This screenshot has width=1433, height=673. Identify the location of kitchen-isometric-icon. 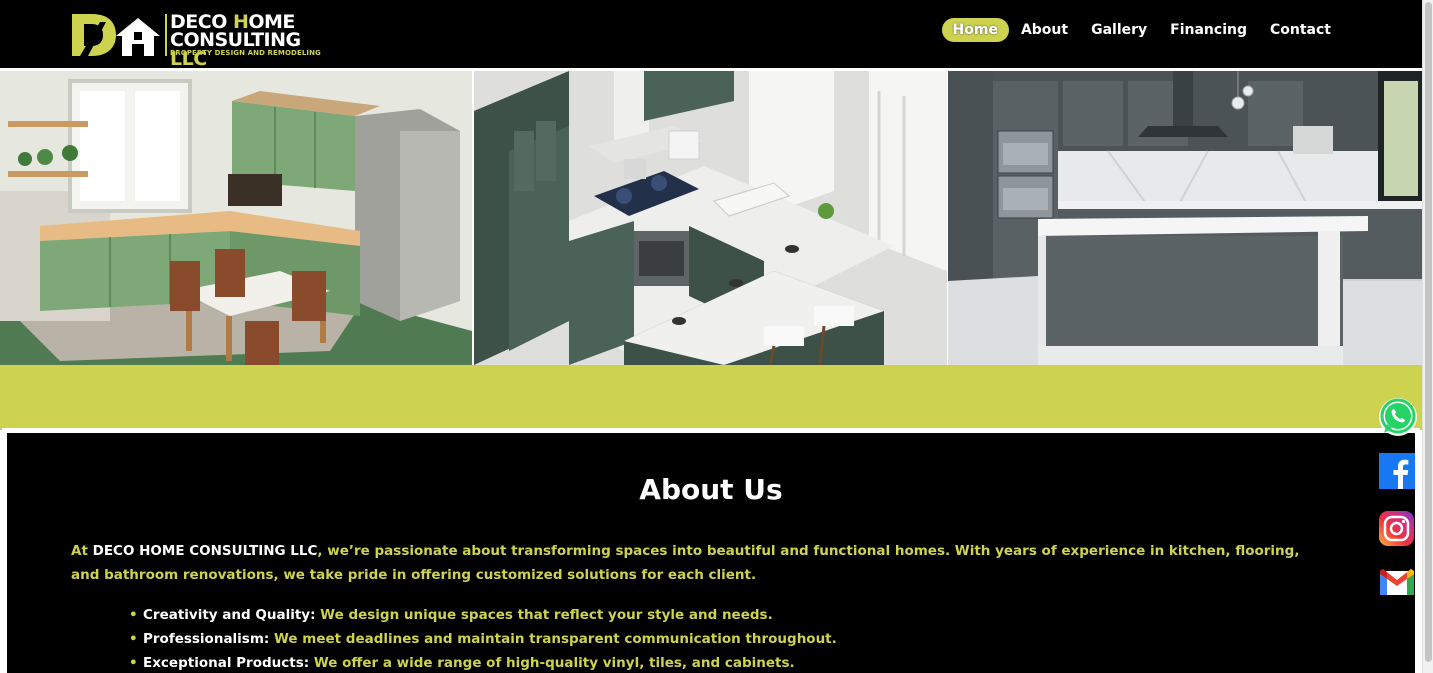
(710, 218).